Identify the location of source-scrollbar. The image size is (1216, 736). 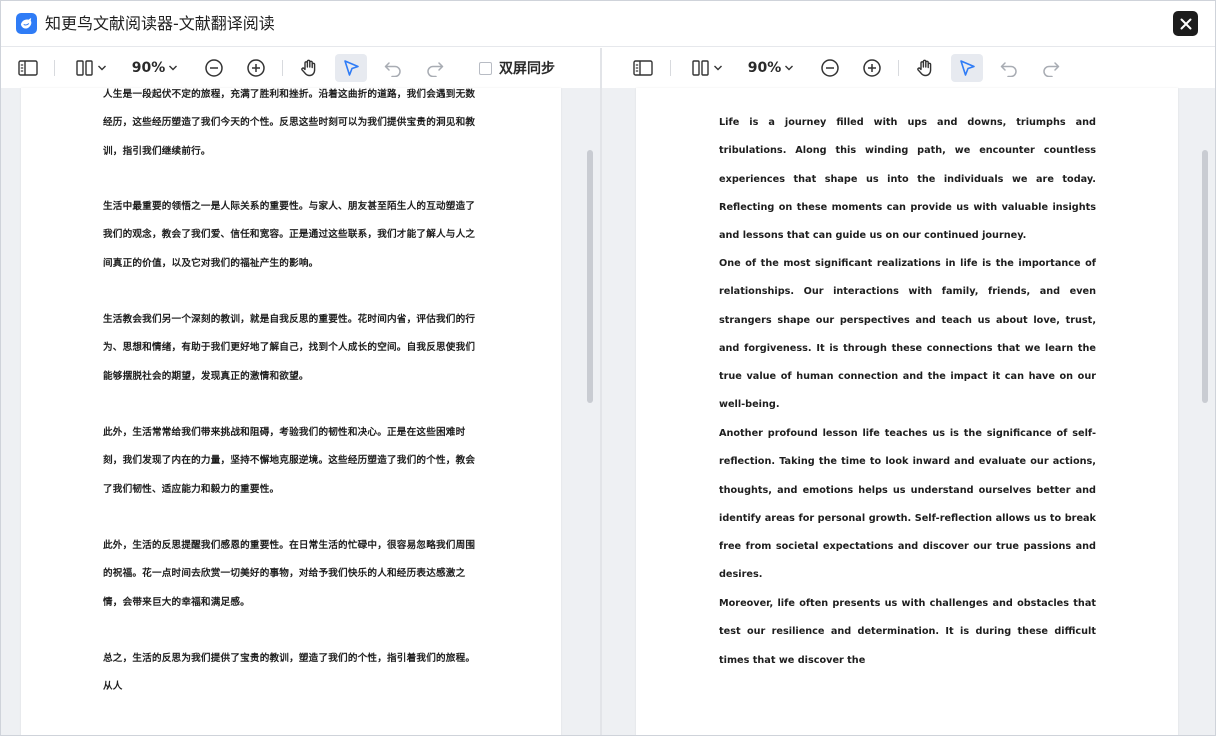
(590, 411).